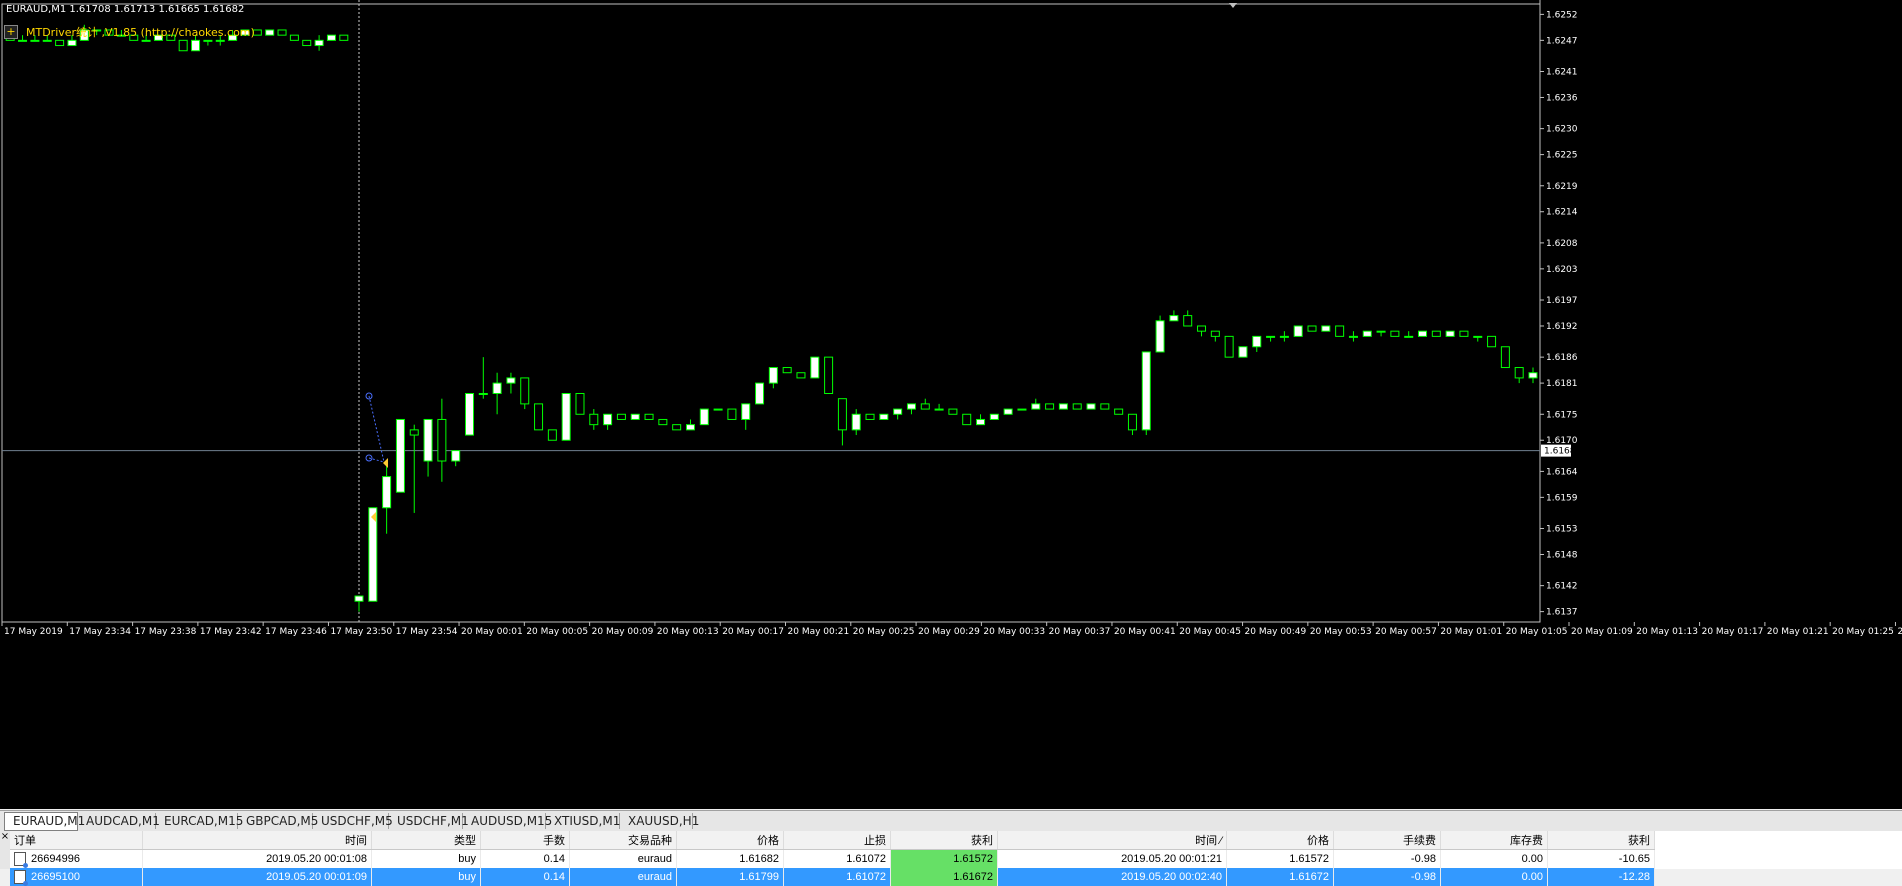 The height and width of the screenshot is (886, 1902). I want to click on indicator-label: + MTDriver统计 ,V1.85 (http://chaokes.com), so click(129, 32).